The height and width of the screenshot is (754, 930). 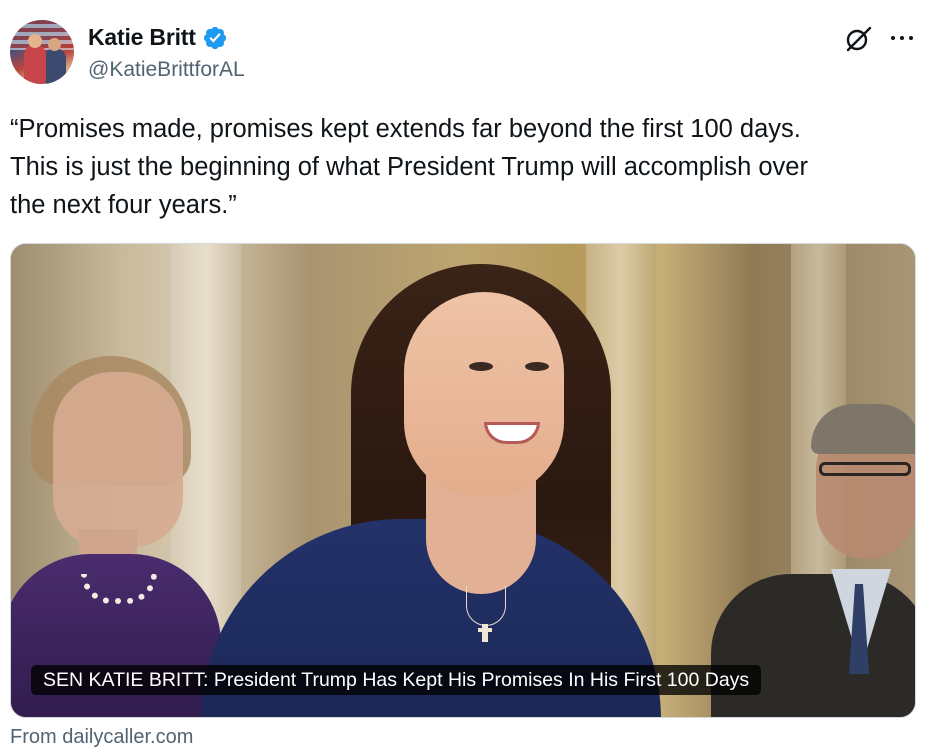 I want to click on author-avatar, so click(x=42, y=52).